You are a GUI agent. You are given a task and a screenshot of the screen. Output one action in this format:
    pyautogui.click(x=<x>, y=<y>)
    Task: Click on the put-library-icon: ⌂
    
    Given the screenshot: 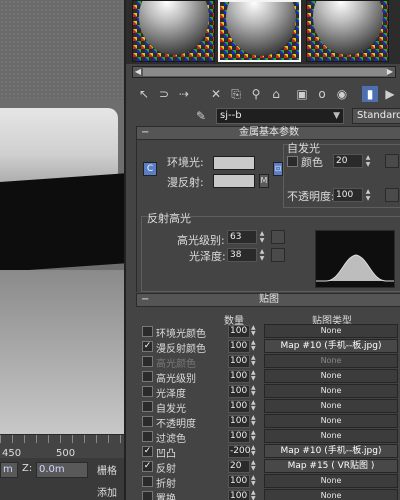 What is the action you would take?
    pyautogui.click(x=276, y=94)
    